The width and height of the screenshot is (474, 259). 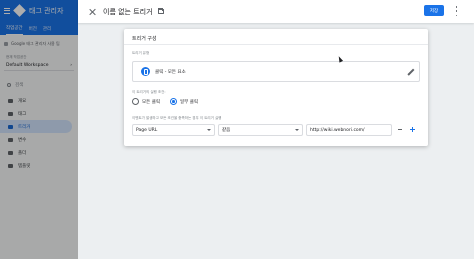 I want to click on value-input: http://wiki.webnori.com/, so click(x=349, y=130).